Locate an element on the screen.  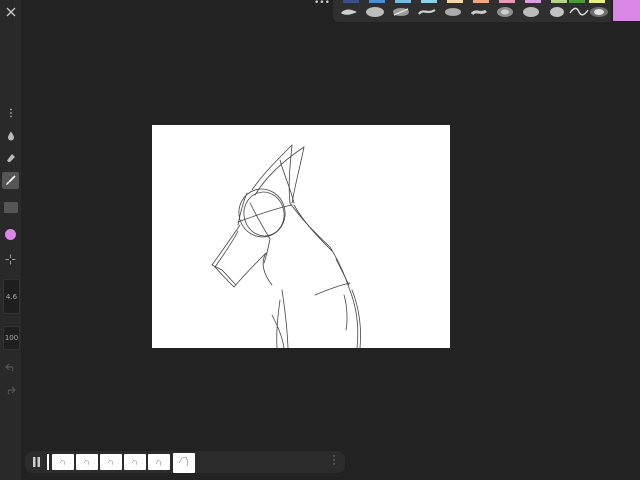
brush-tool-icon is located at coordinates (10, 180).